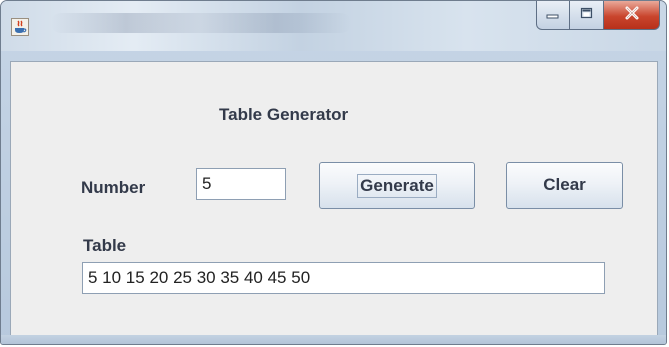  Describe the element at coordinates (343, 278) in the screenshot. I see `table-output-field: 5 10 15 20 25 30 35 40 45 50` at that location.